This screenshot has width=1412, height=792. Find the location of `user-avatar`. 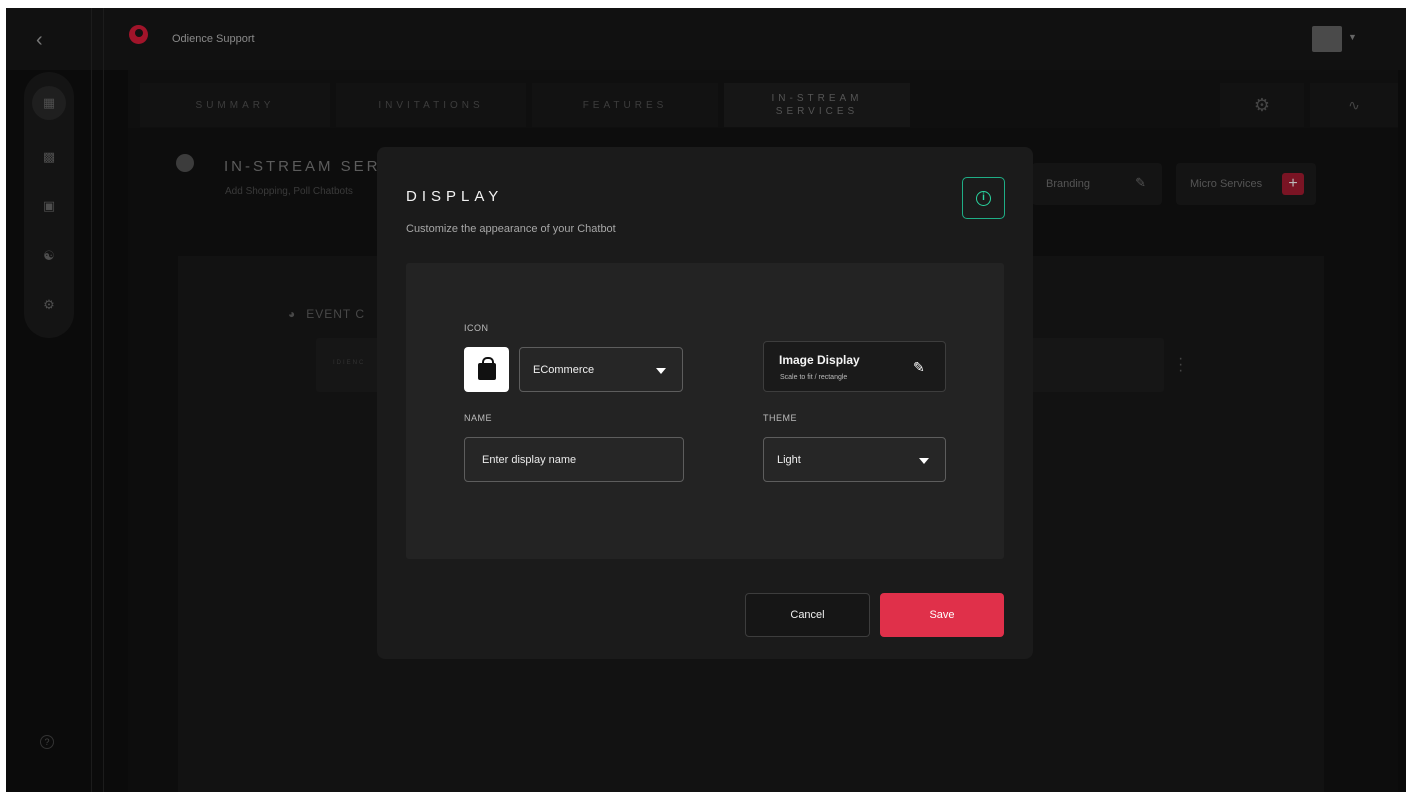

user-avatar is located at coordinates (1327, 39).